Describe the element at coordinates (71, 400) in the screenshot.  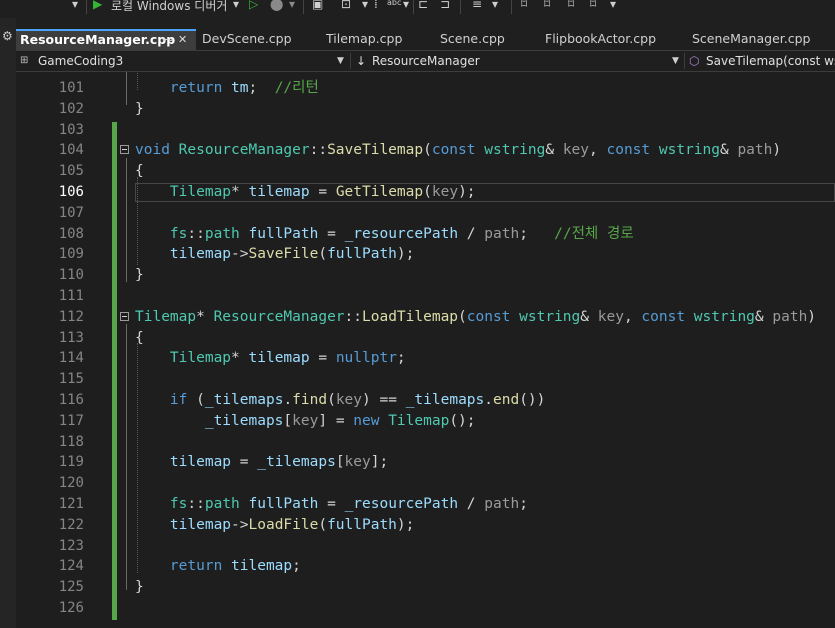
I see `line-number: 116` at that location.